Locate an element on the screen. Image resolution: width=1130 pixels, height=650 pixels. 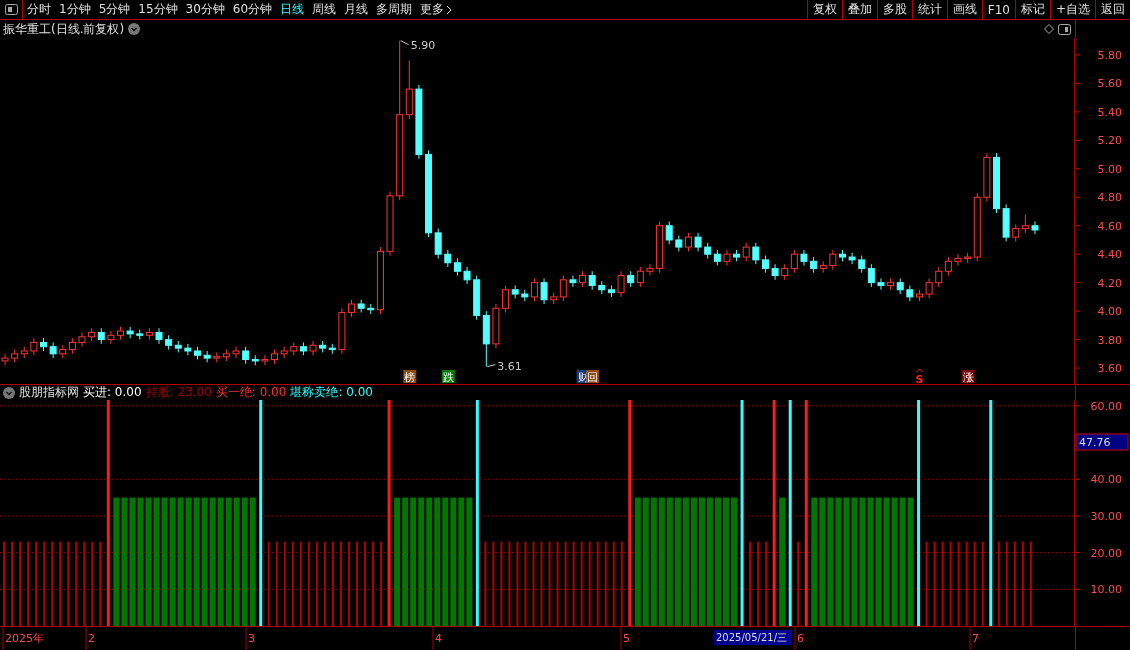
annotation: 5.90 is located at coordinates (423, 45).